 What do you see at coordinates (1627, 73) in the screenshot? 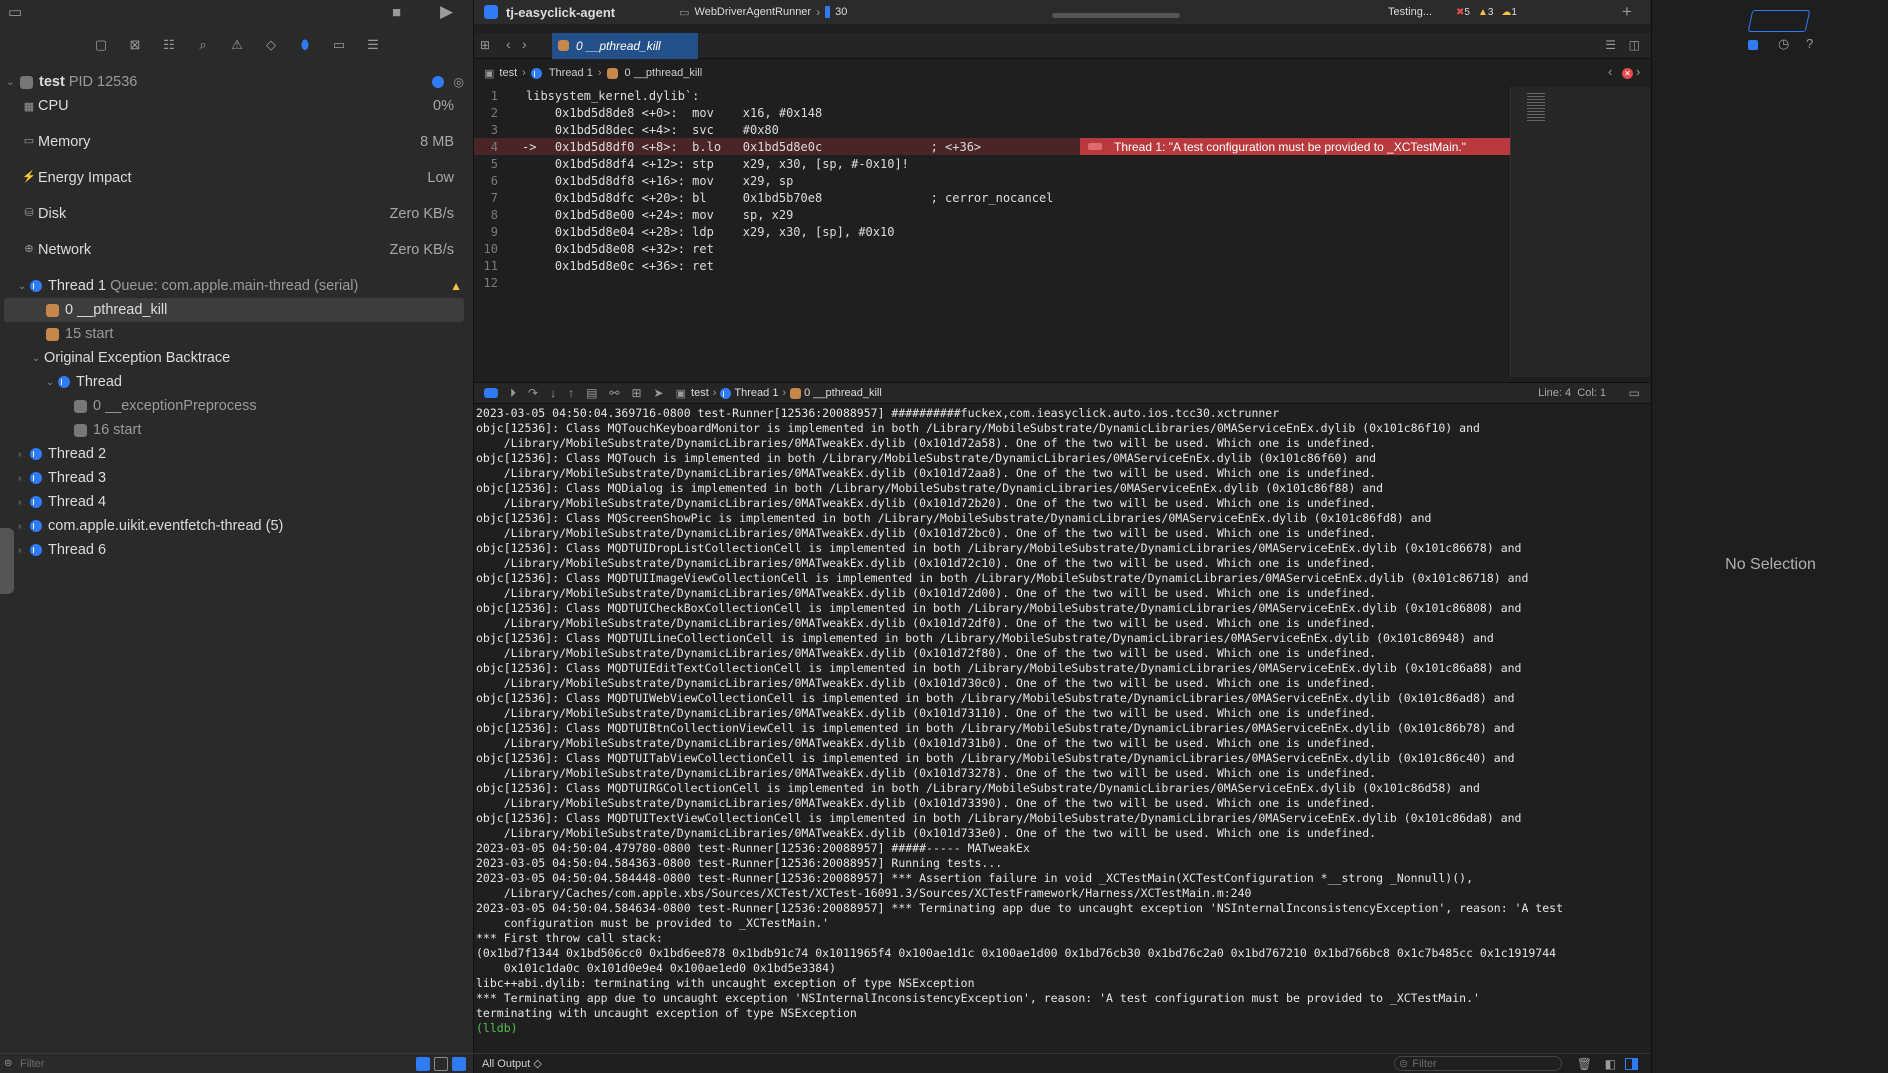
I see `error-icon: ✕` at bounding box center [1627, 73].